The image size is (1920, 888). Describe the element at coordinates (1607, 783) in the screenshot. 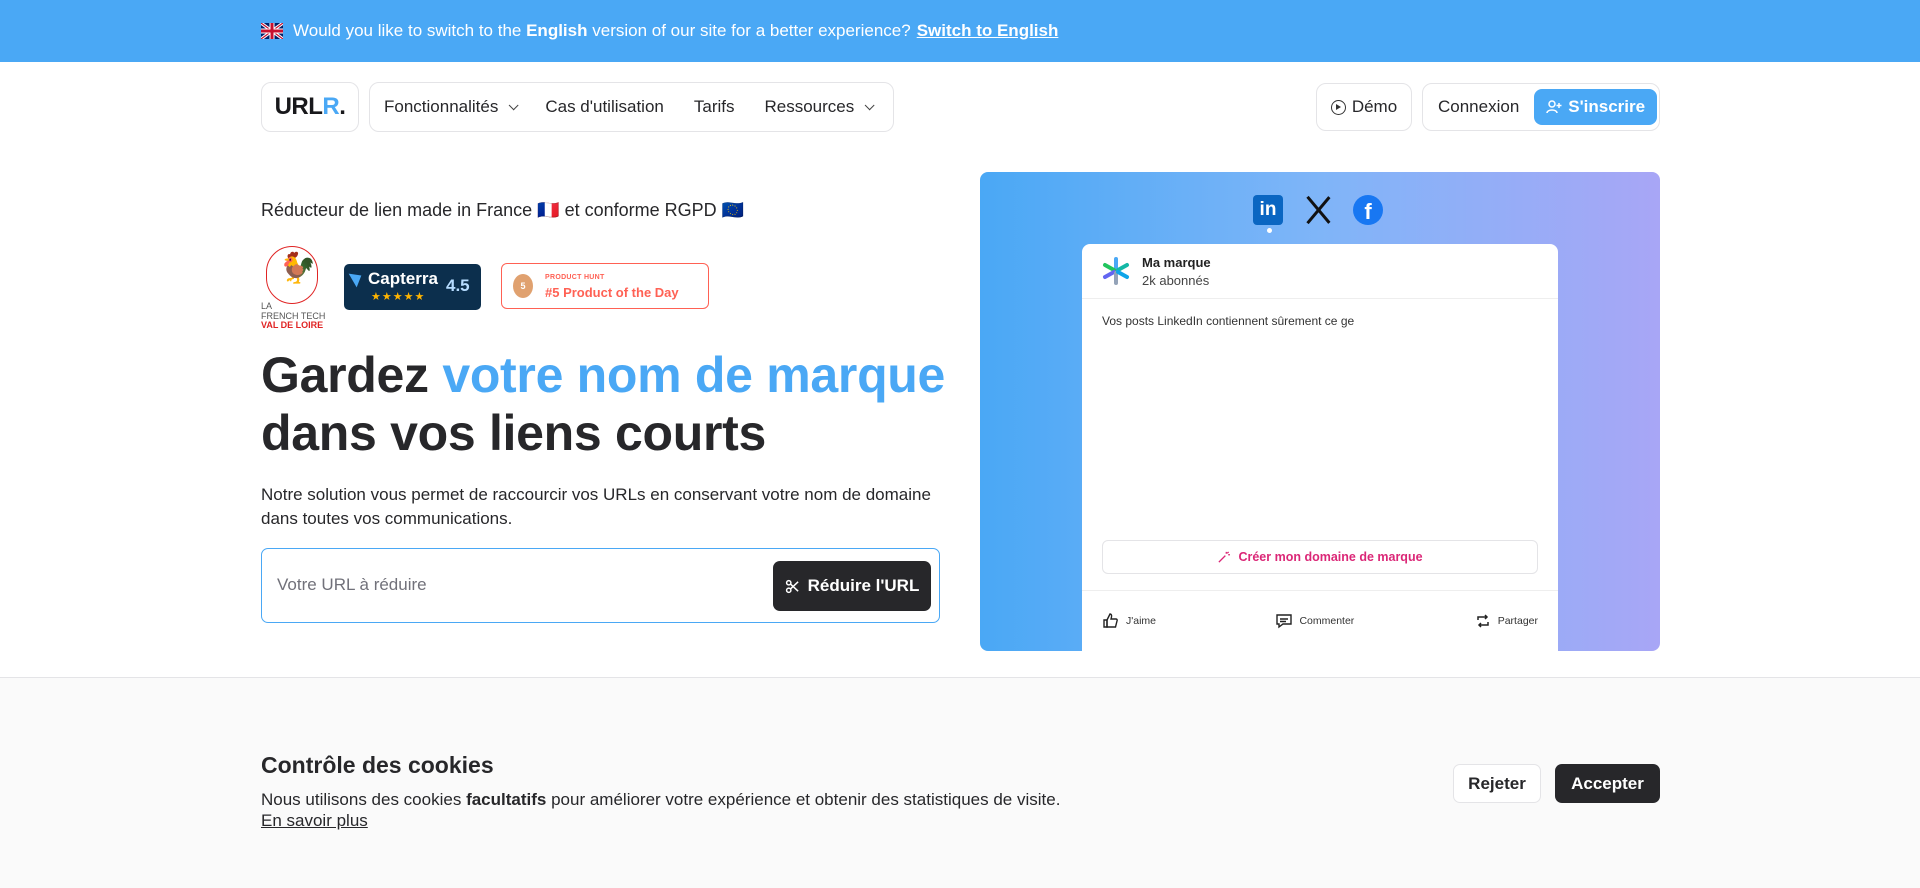

I see `accept-cookies-button: Accepter` at that location.